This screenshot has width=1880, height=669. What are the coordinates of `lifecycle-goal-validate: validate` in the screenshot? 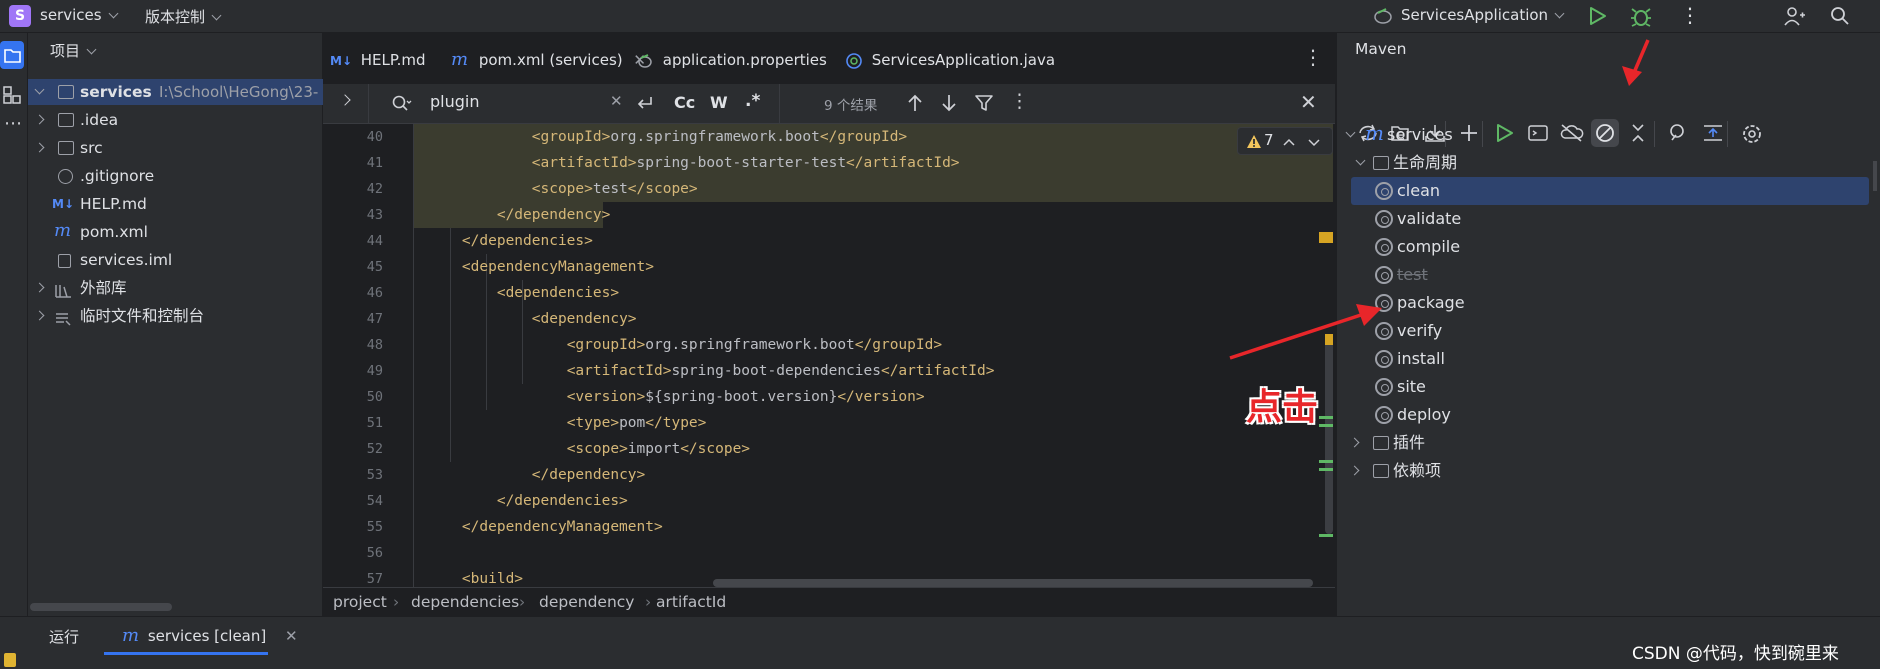 It's located at (1610, 219).